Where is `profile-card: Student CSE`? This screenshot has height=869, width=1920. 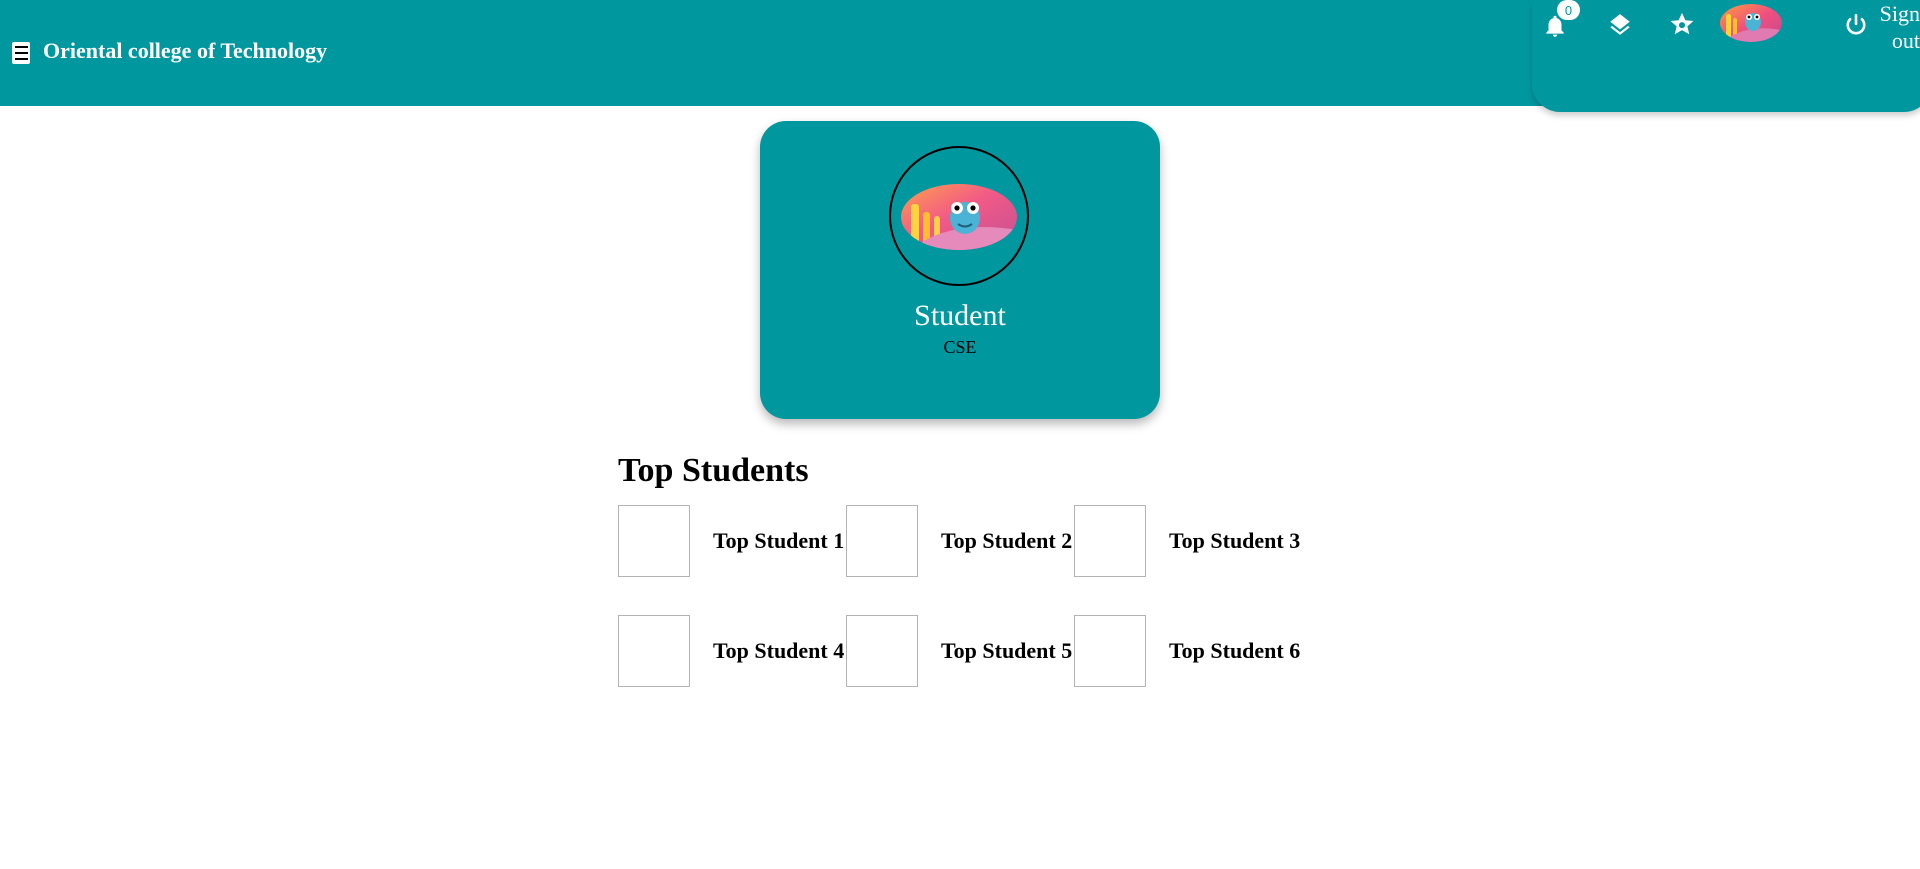 profile-card: Student CSE is located at coordinates (960, 270).